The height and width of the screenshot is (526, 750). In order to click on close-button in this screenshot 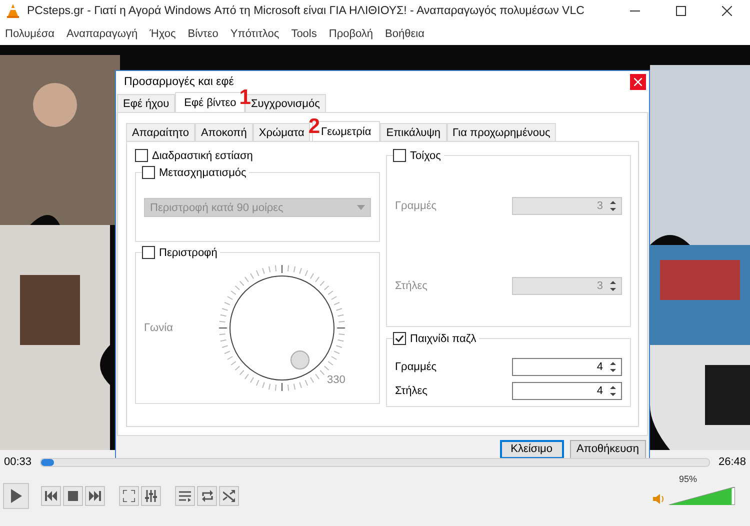, I will do `click(638, 82)`.